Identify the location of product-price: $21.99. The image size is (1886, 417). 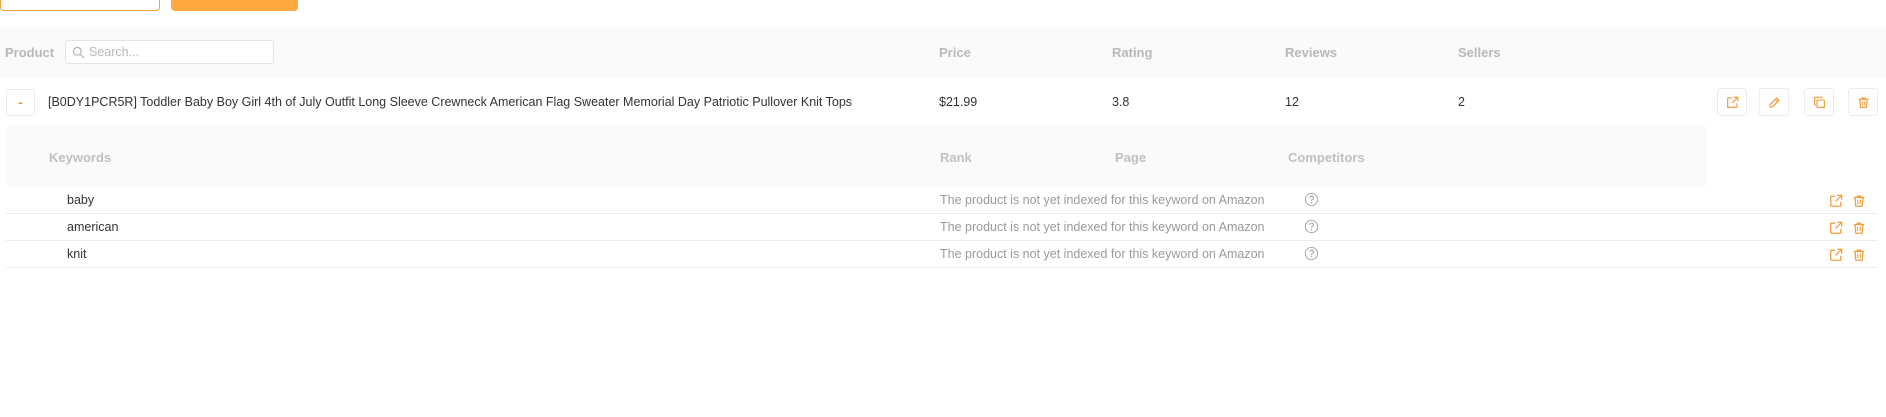
(958, 102).